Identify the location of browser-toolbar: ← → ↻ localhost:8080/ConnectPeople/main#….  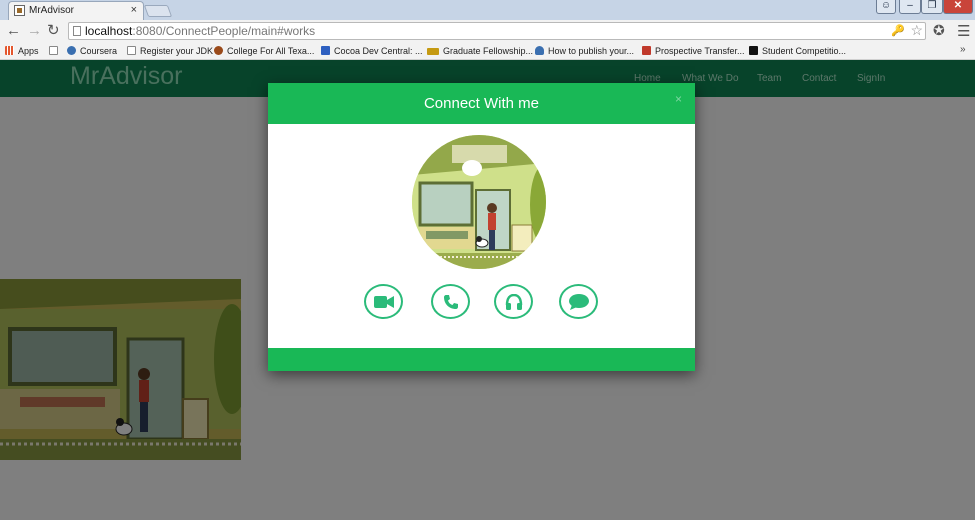
(487, 31).